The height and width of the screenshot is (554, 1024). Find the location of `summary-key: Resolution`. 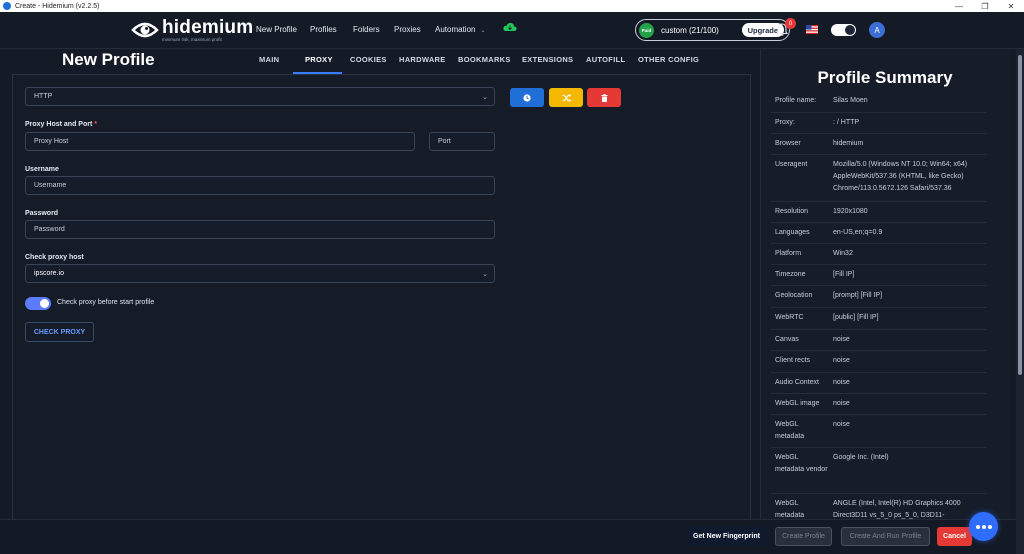

summary-key: Resolution is located at coordinates (792, 211).